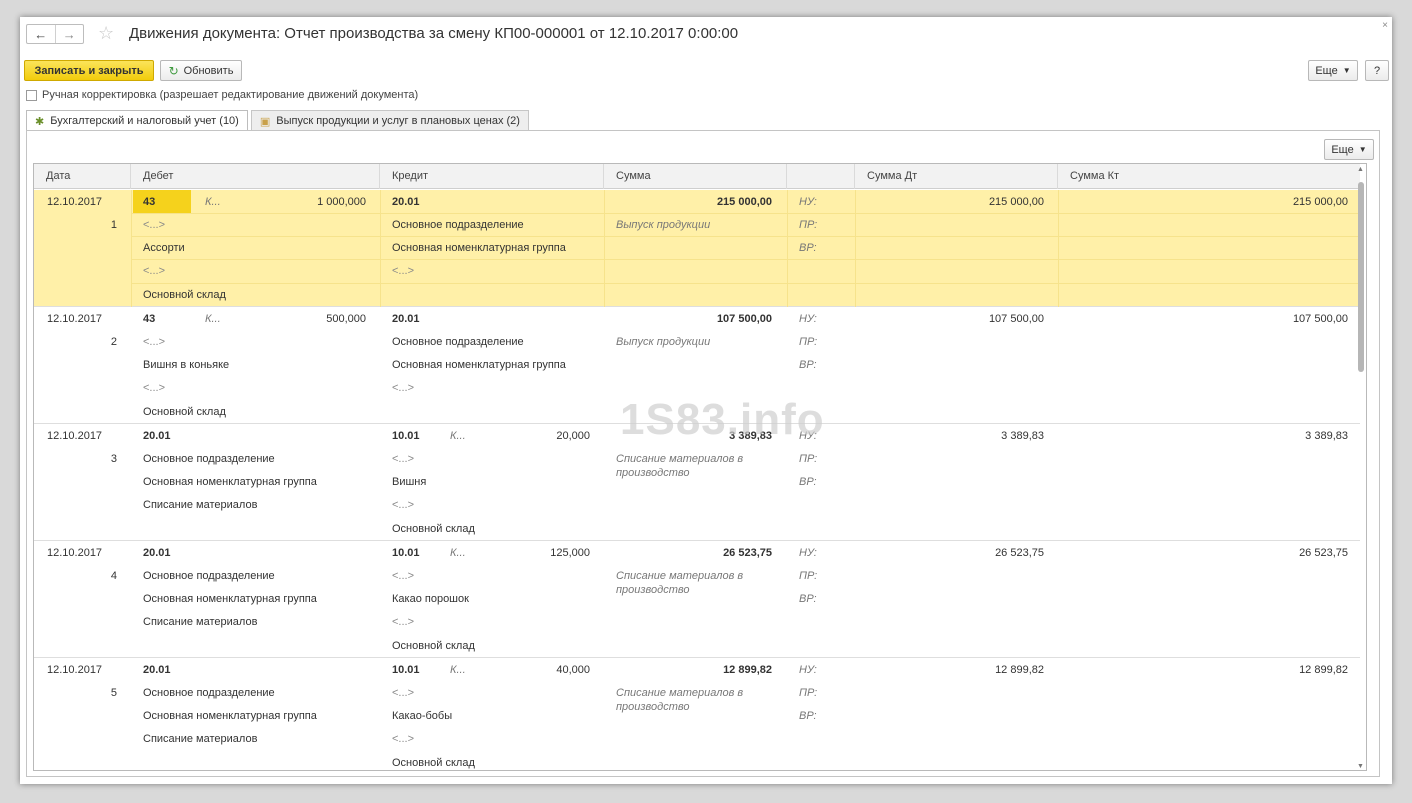 The height and width of the screenshot is (803, 1412). I want to click on row-sum: 26 523,75, so click(688, 553).